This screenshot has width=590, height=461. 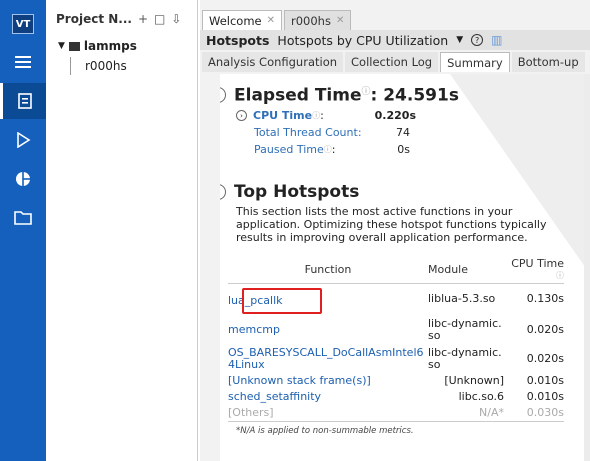 What do you see at coordinates (325, 431) in the screenshot?
I see `footnote: *N/A is applied to non-summable metrics.` at bounding box center [325, 431].